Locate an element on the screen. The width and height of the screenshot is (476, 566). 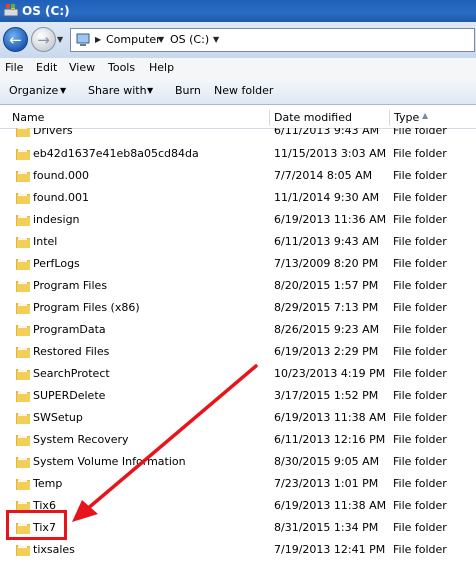
annotation-arrow is located at coordinates (165, 443).